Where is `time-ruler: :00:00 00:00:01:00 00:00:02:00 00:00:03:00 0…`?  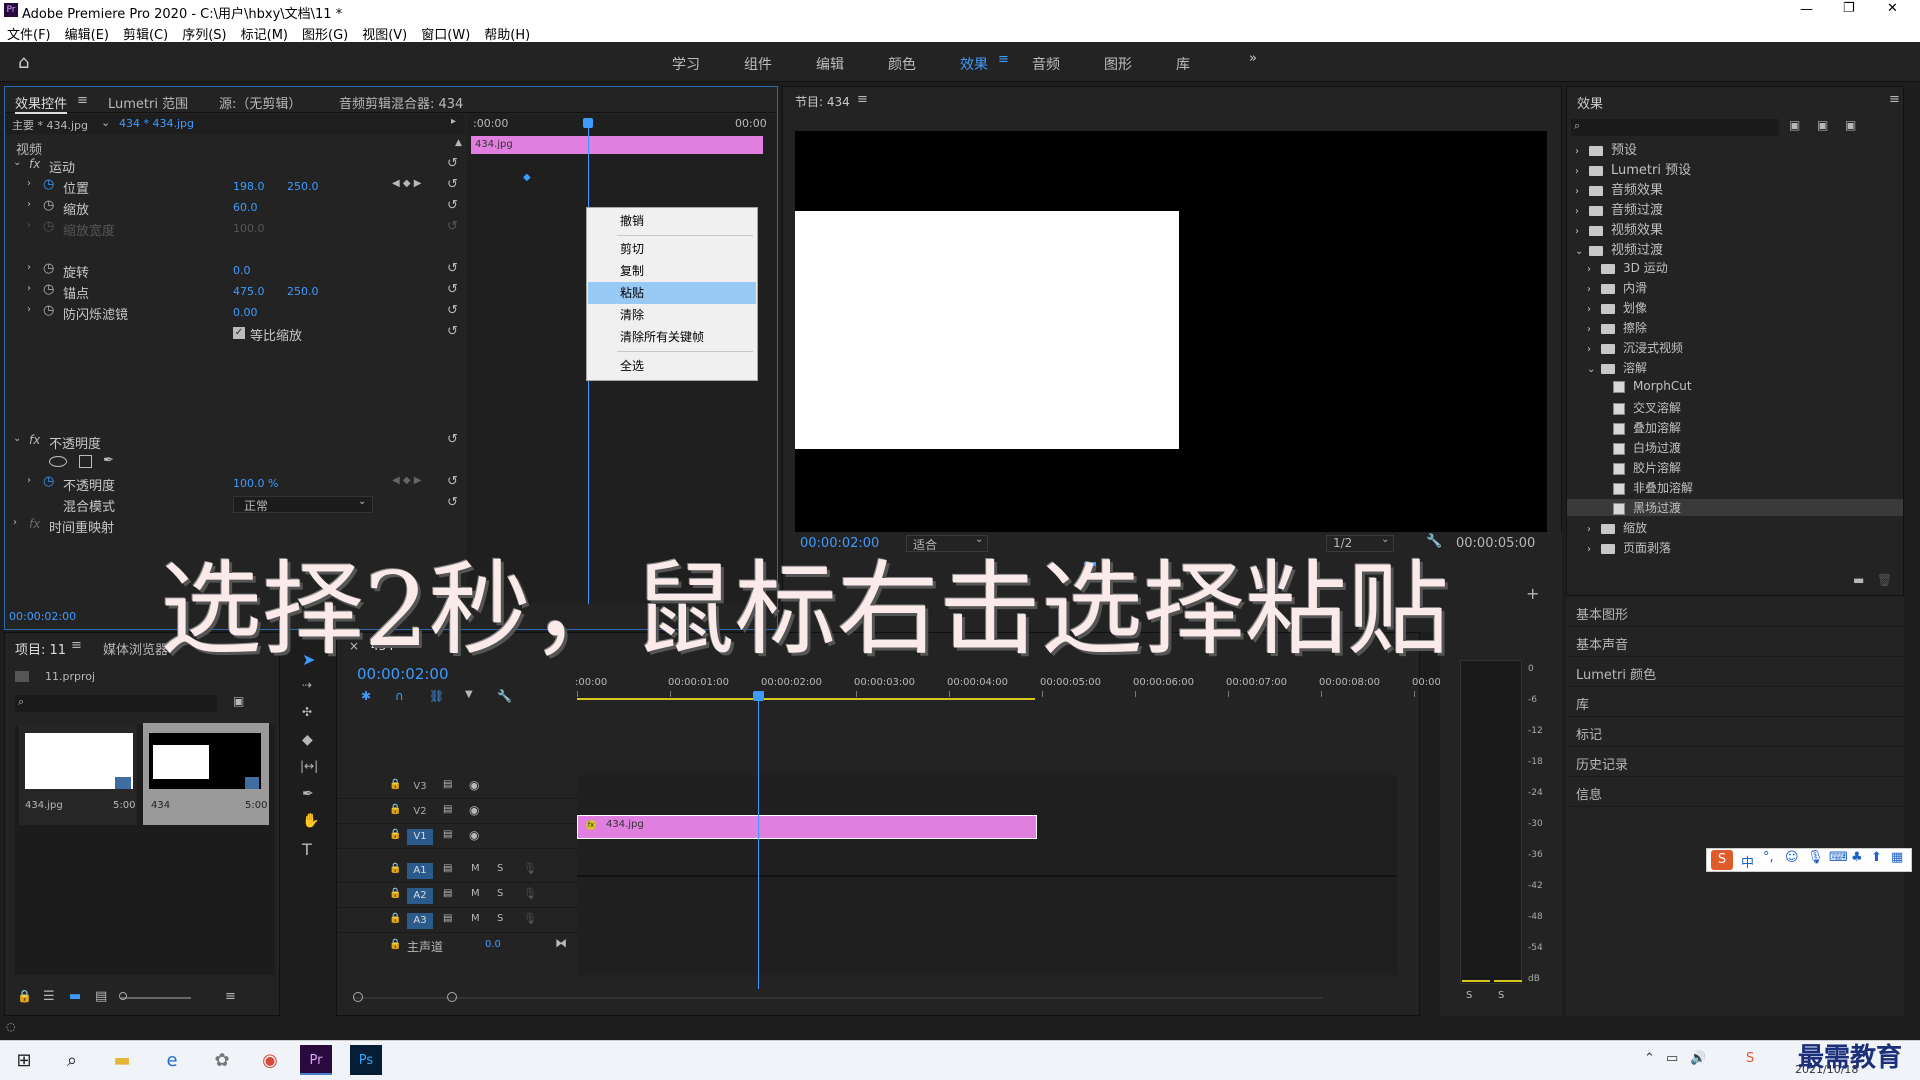 time-ruler: :00:00 00:00:01:00 00:00:02:00 00:00:03:00 0… is located at coordinates (1013, 688).